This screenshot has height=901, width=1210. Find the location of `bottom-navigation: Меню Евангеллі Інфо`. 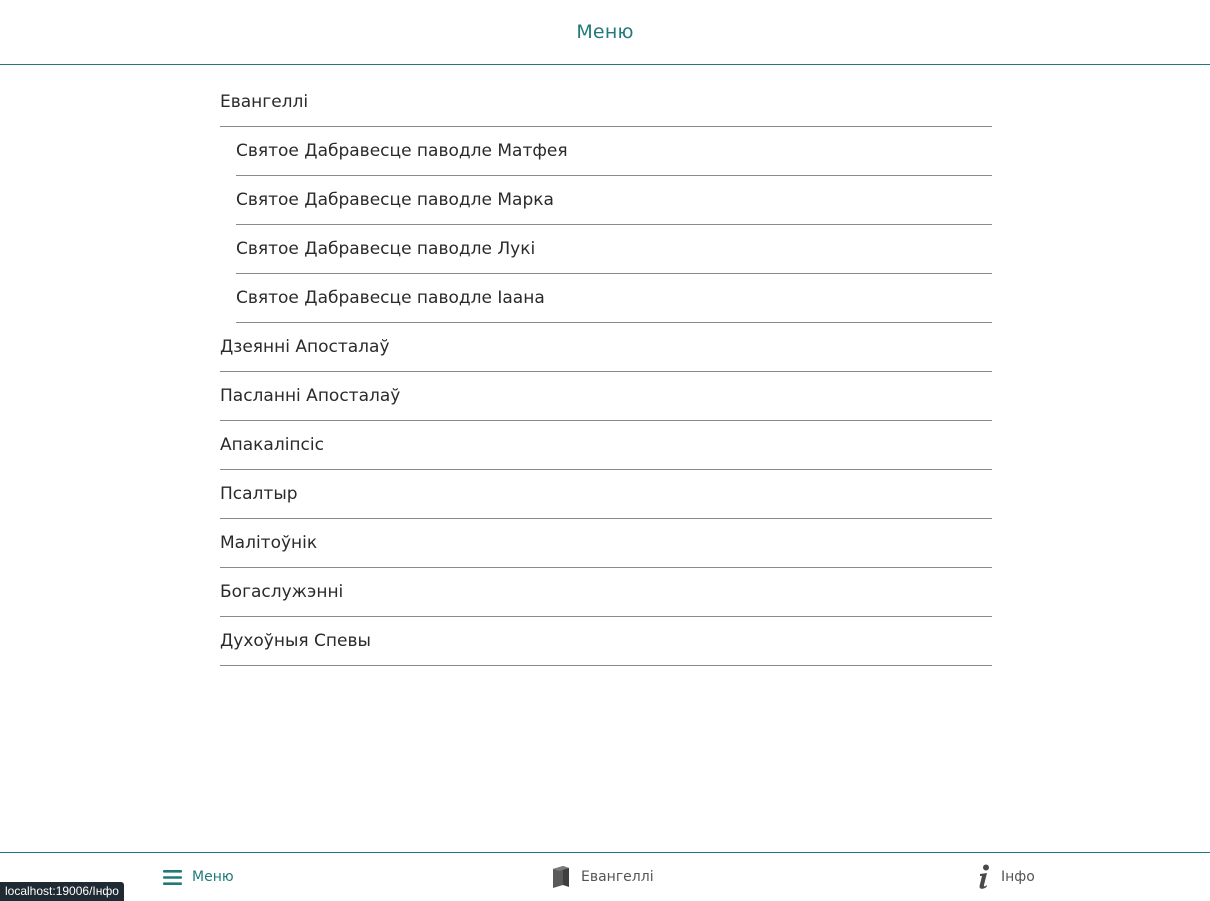

bottom-navigation: Меню Евангеллі Інфо is located at coordinates (605, 876).